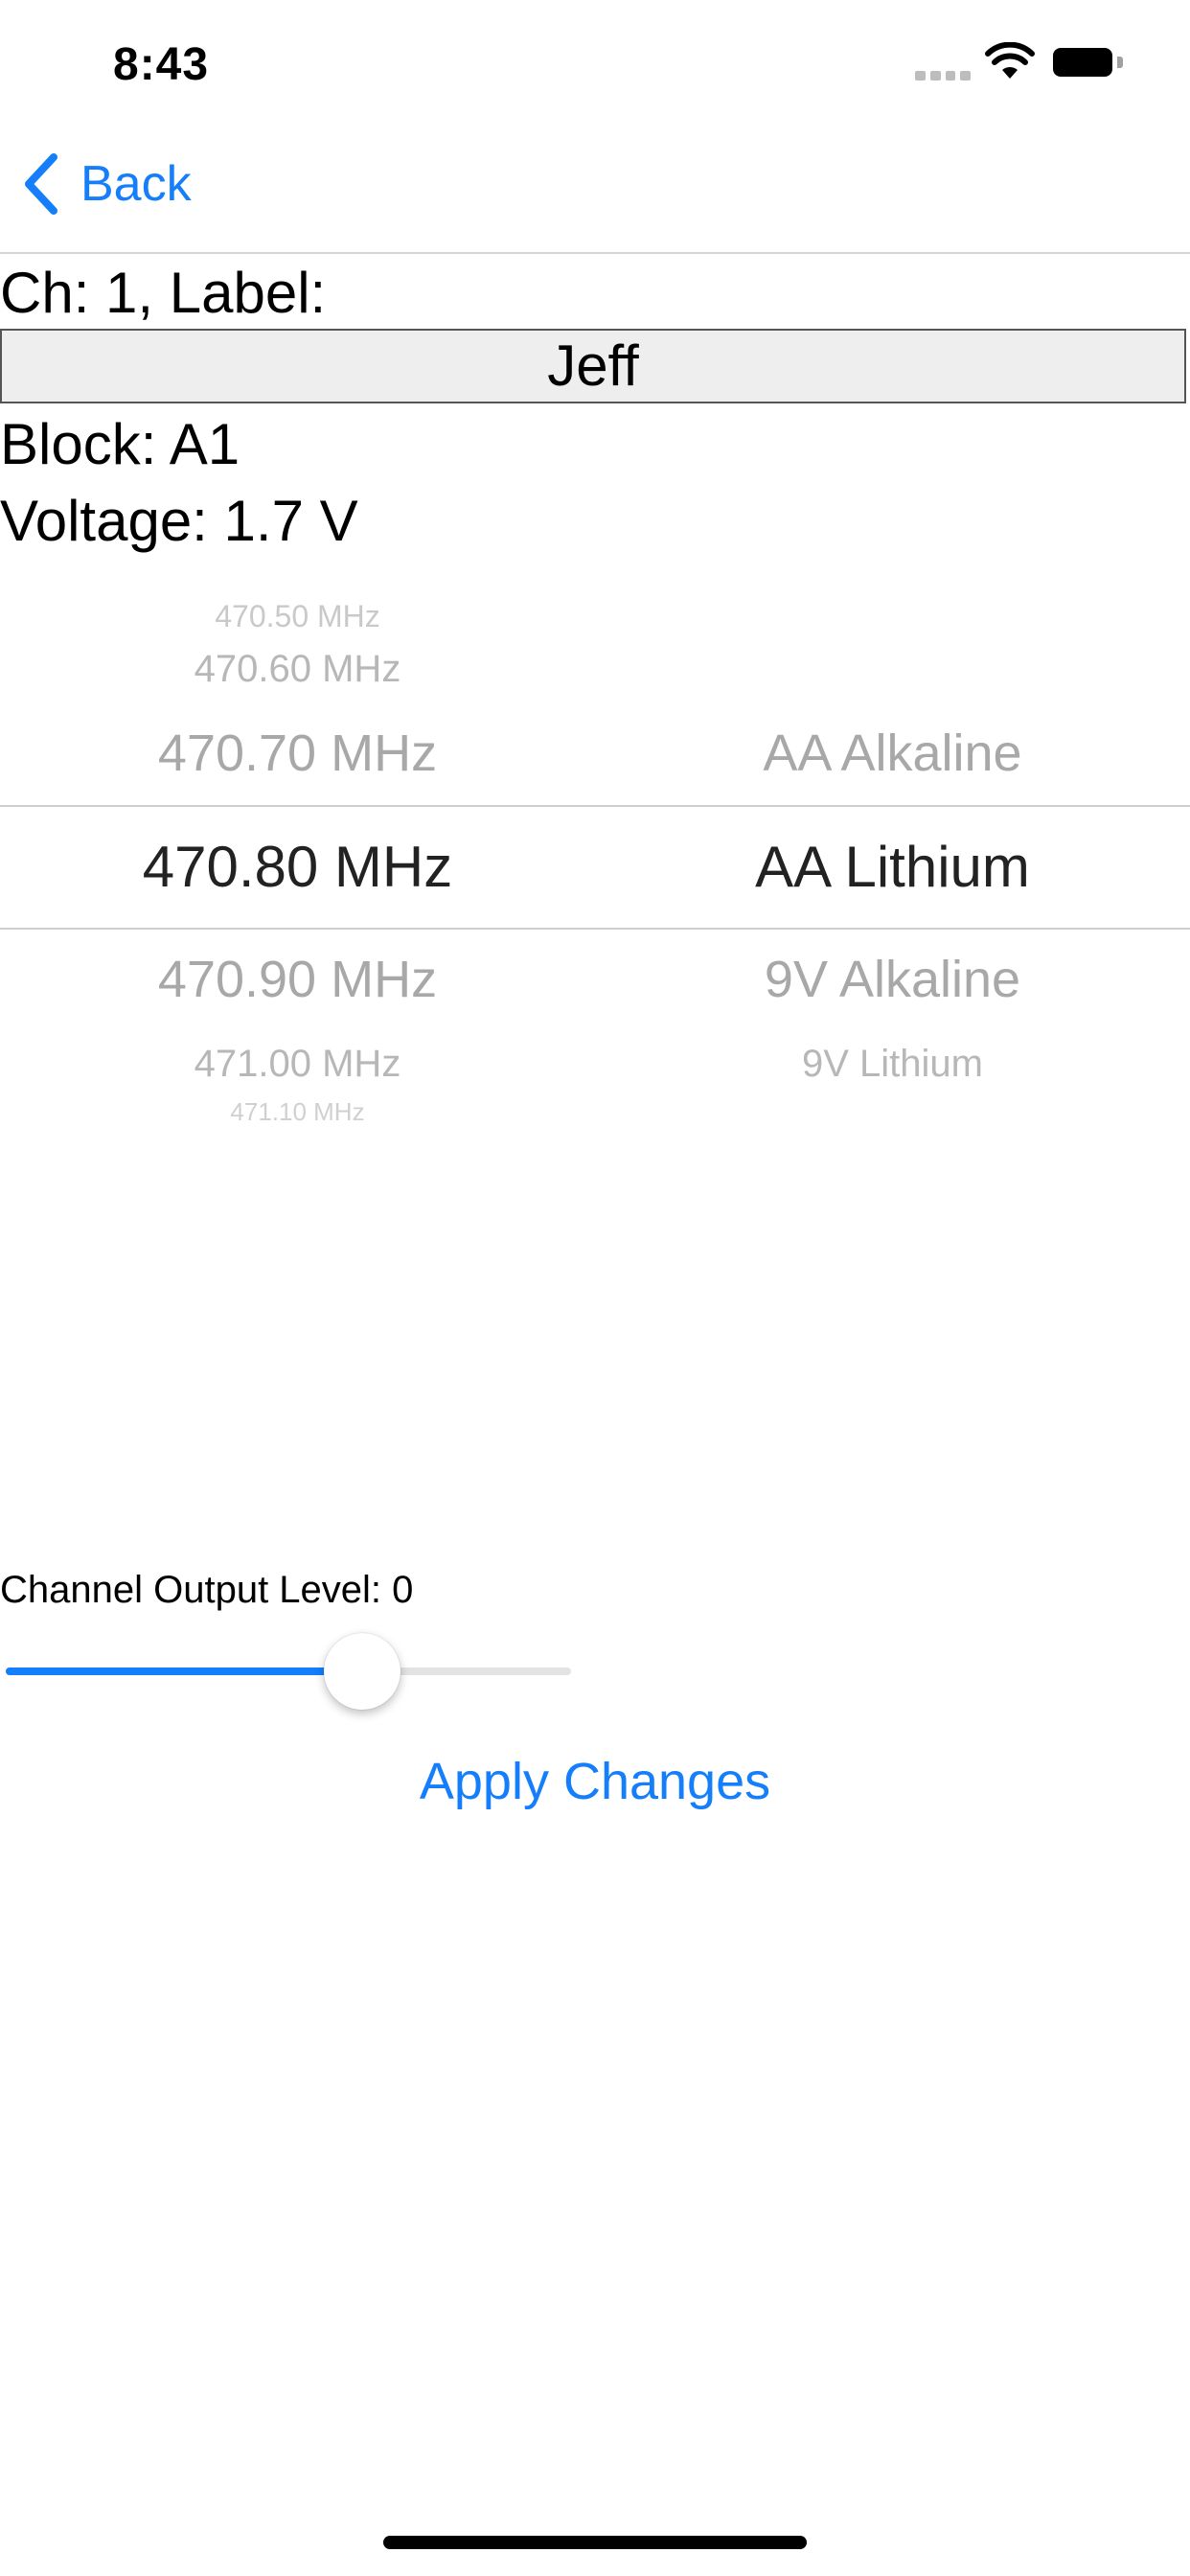 The image size is (1190, 2576). I want to click on channel-header: Ch: 1, Label:, so click(163, 293).